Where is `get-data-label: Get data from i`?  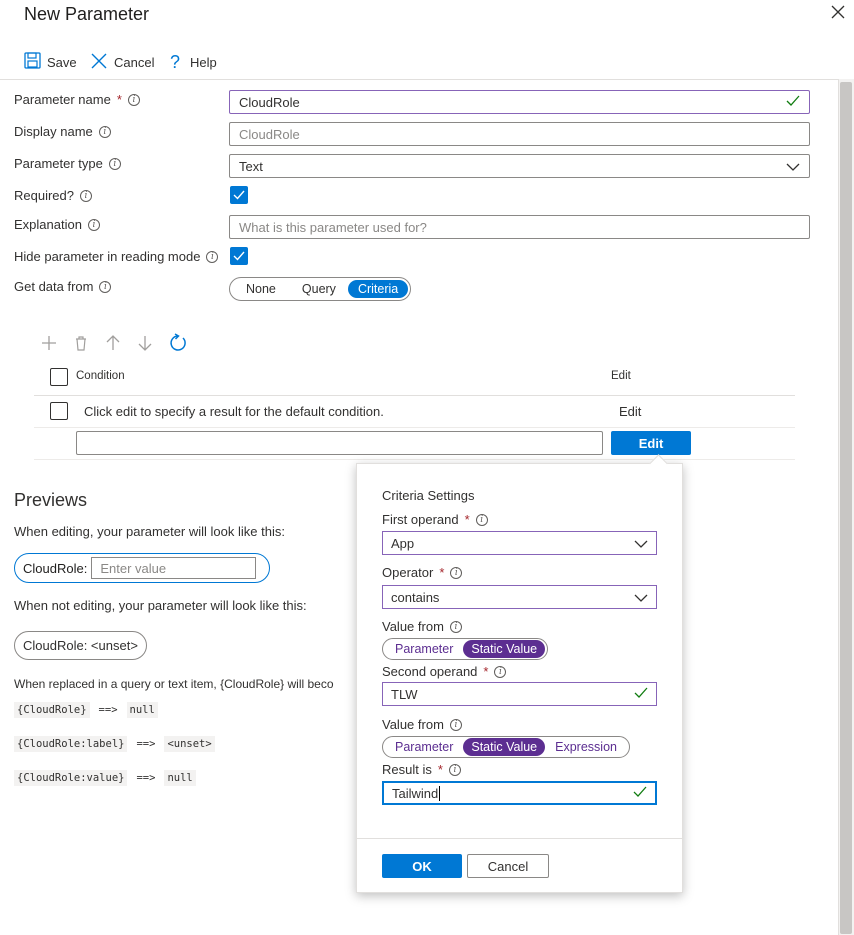 get-data-label: Get data from i is located at coordinates (63, 286).